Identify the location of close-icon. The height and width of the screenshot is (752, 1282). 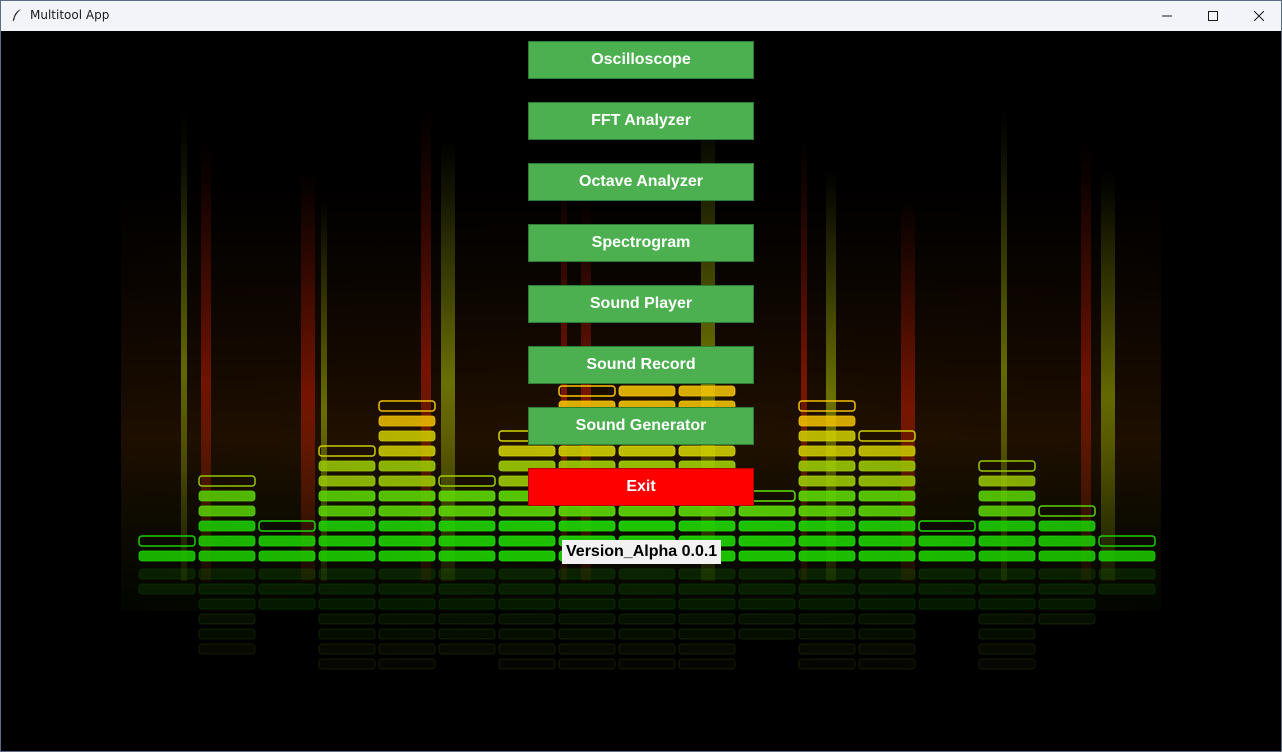
(1259, 15).